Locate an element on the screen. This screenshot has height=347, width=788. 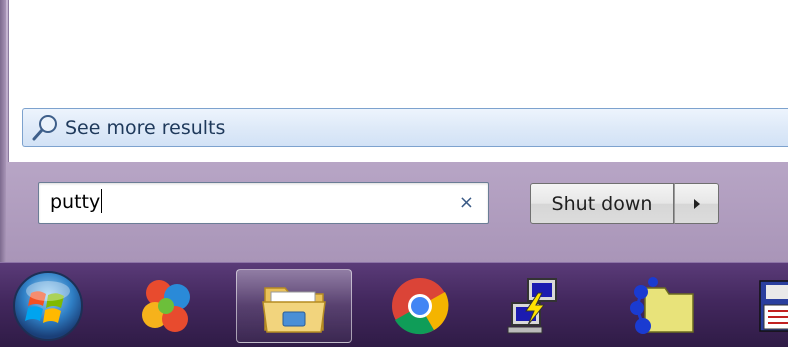
floppy-document-icon is located at coordinates (773, 306).